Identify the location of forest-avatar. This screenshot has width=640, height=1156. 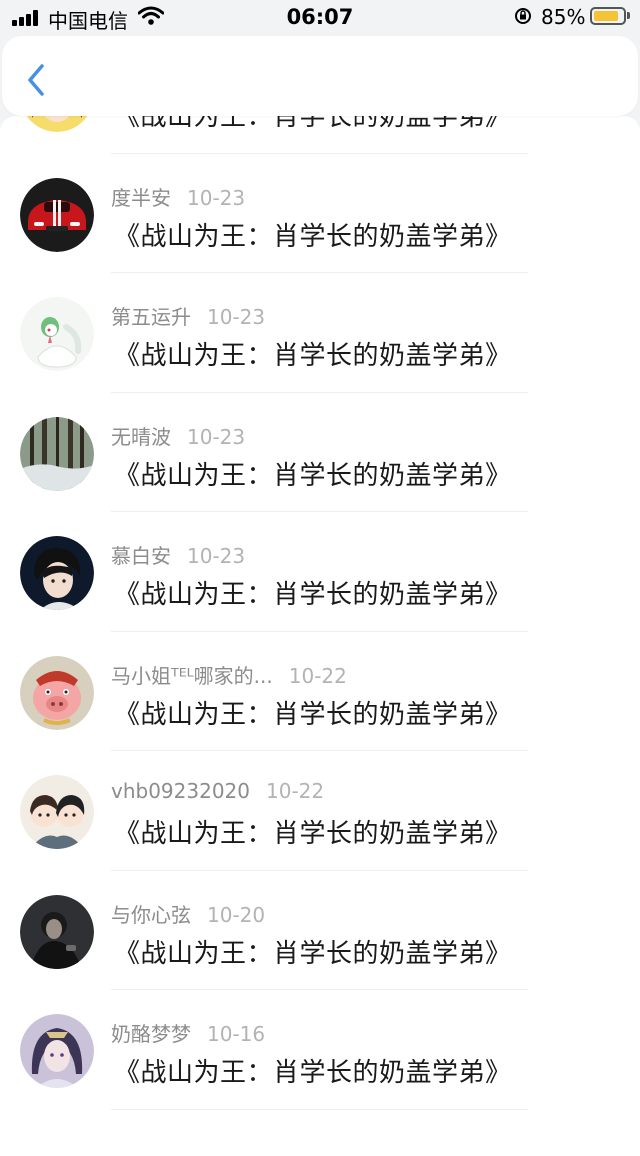
(57, 453).